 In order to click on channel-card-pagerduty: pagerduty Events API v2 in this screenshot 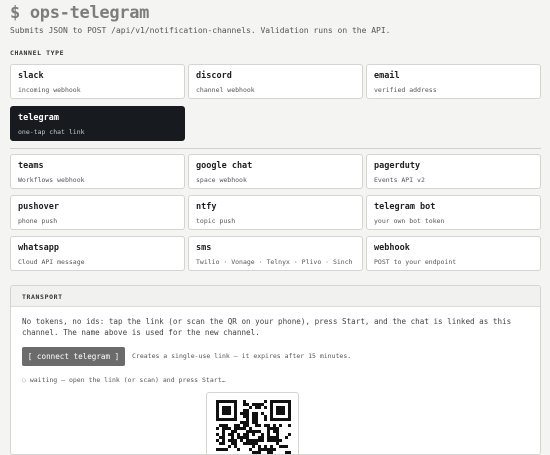, I will do `click(453, 171)`.